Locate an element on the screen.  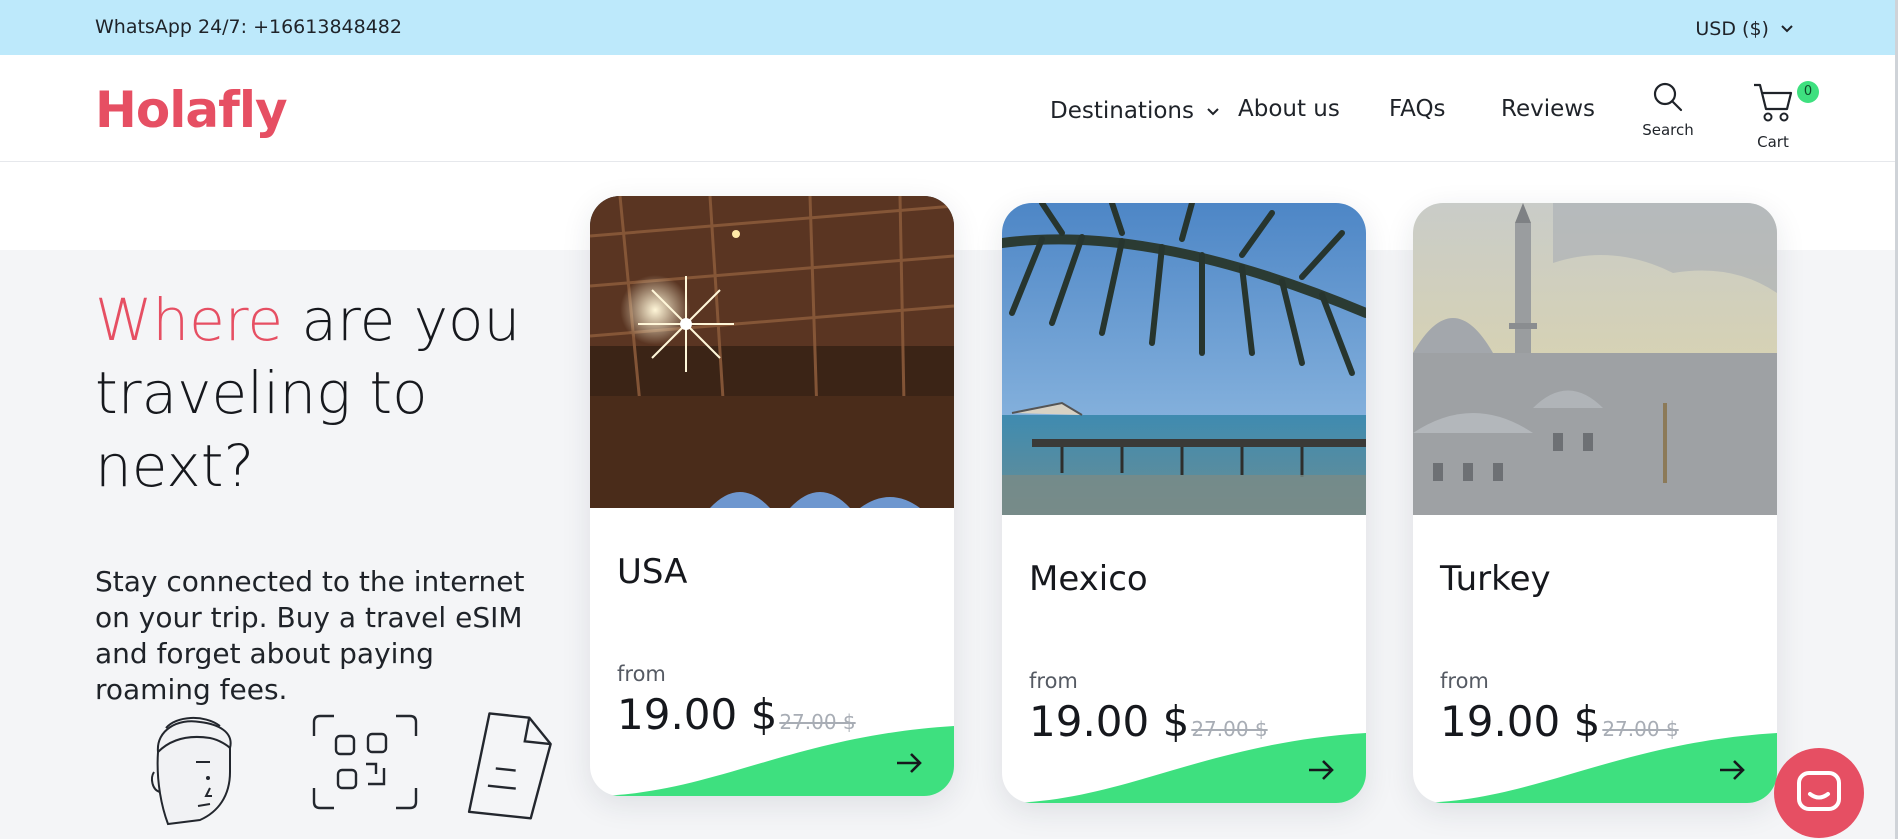
chat-widget-button is located at coordinates (1819, 793).